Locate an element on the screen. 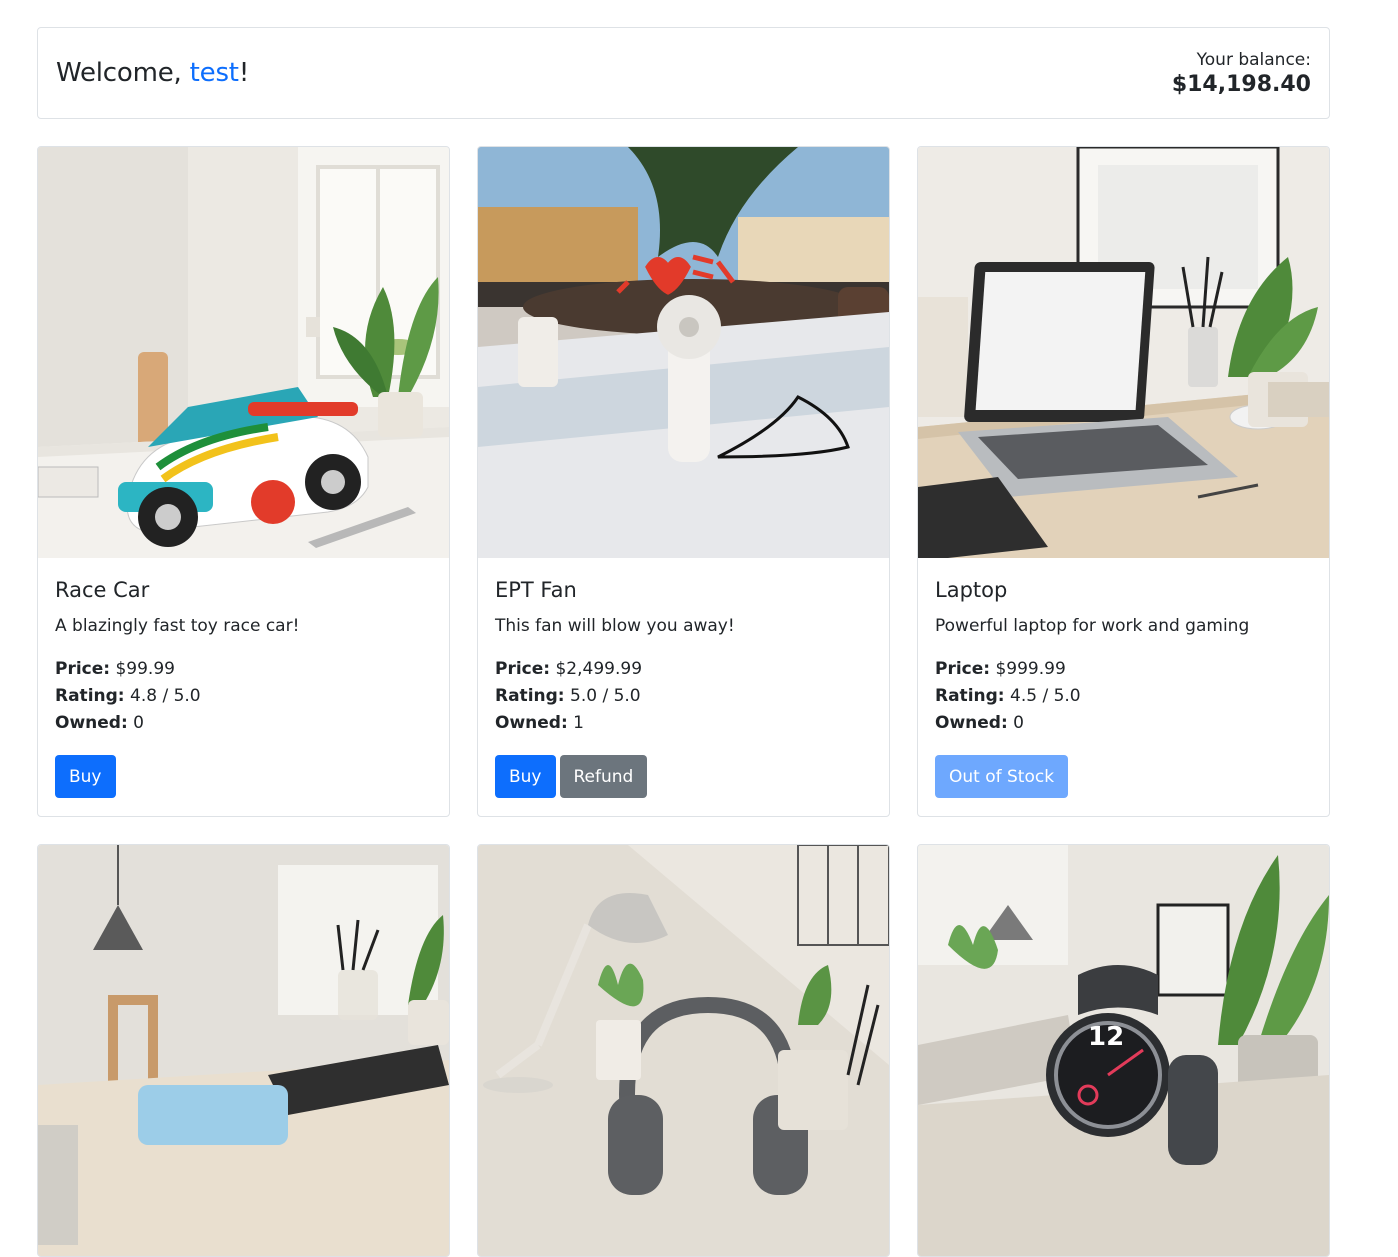 This screenshot has width=1398, height=1257. product-card-smartwatch: 12 is located at coordinates (1123, 1050).